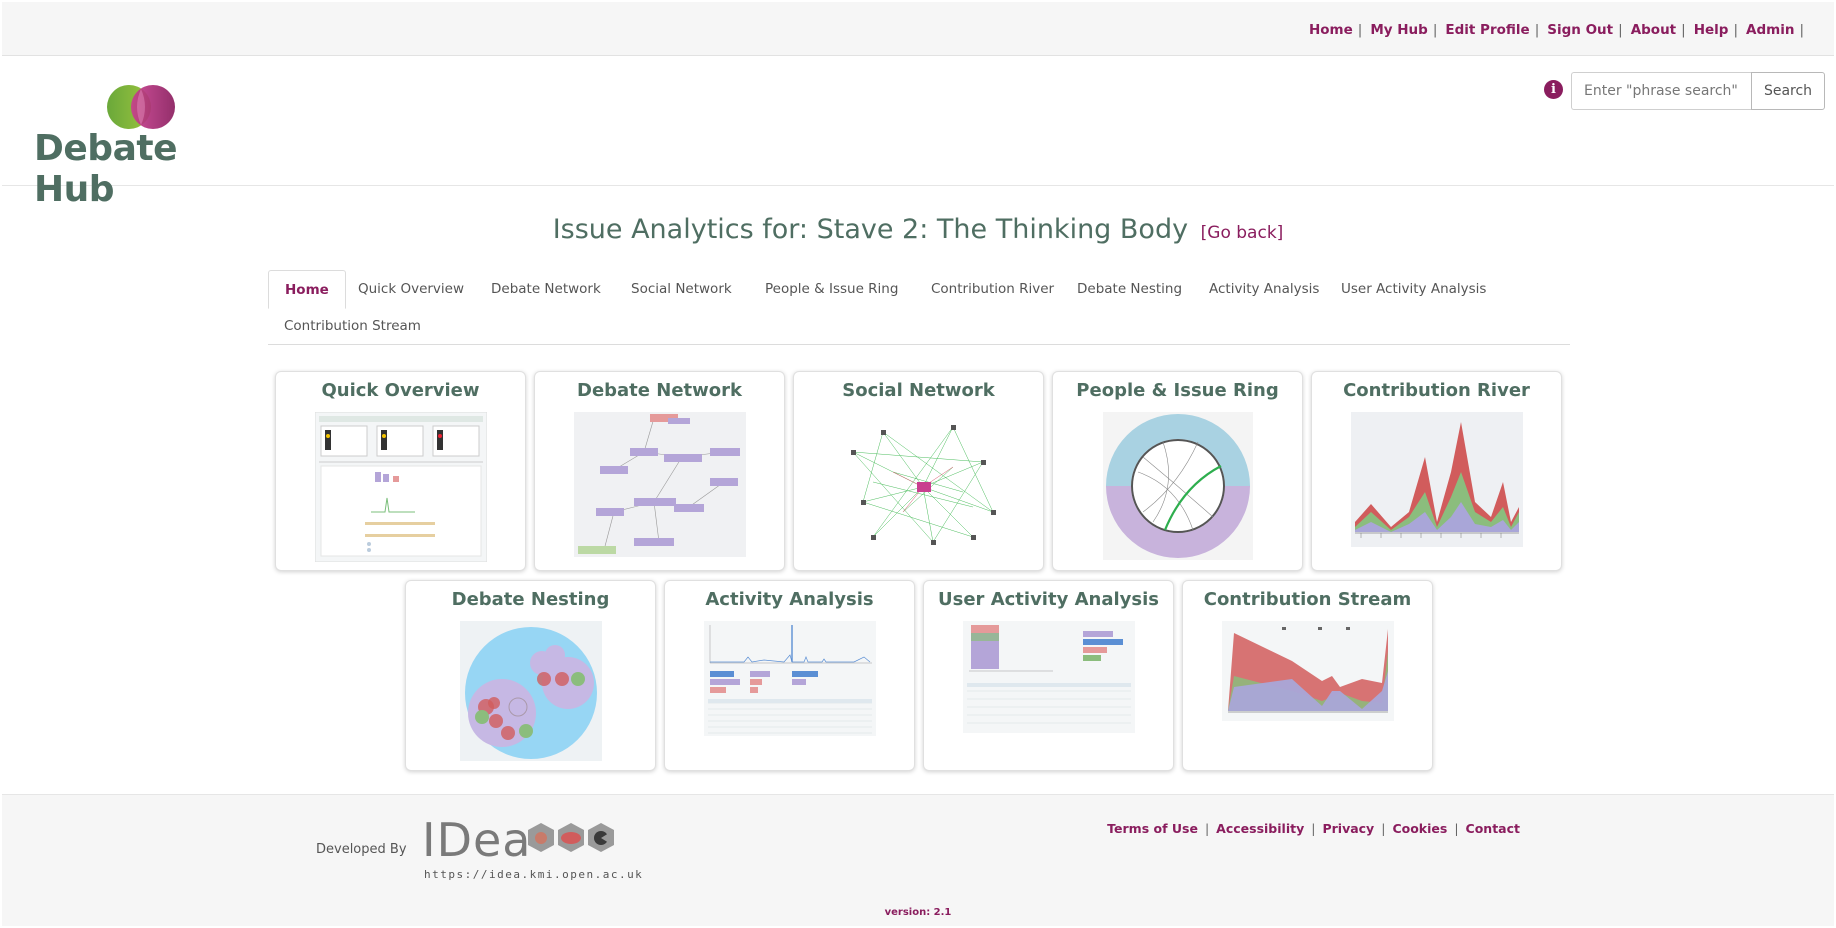 The image size is (1836, 928). What do you see at coordinates (923, 485) in the screenshot?
I see `social-network-thumbnail` at bounding box center [923, 485].